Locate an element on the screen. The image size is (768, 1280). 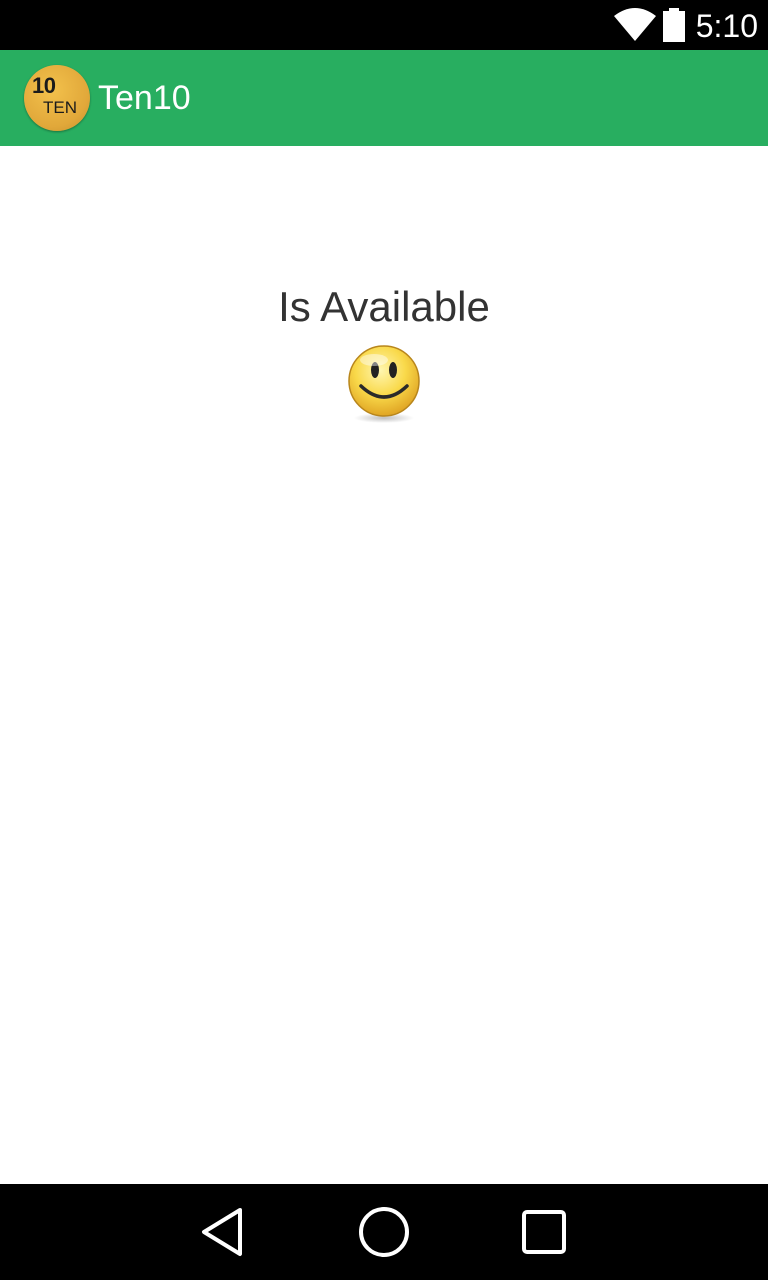
battery-icon is located at coordinates (674, 25).